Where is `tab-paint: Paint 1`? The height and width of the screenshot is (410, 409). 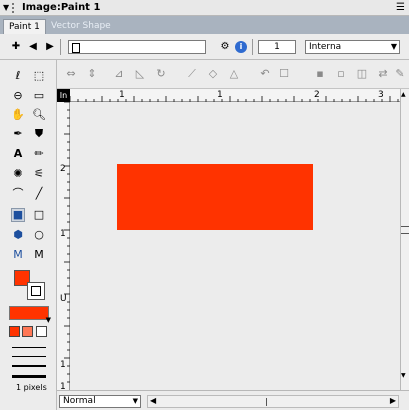
tab-paint: Paint 1 is located at coordinates (24, 26).